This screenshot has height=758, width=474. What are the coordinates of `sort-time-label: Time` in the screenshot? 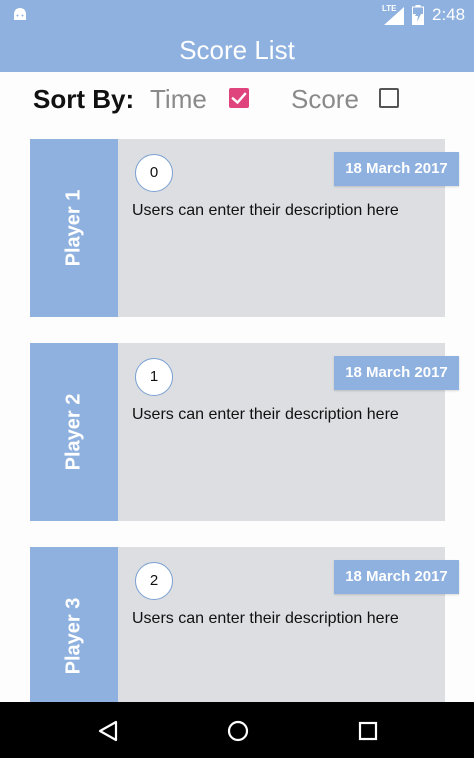 It's located at (178, 99).